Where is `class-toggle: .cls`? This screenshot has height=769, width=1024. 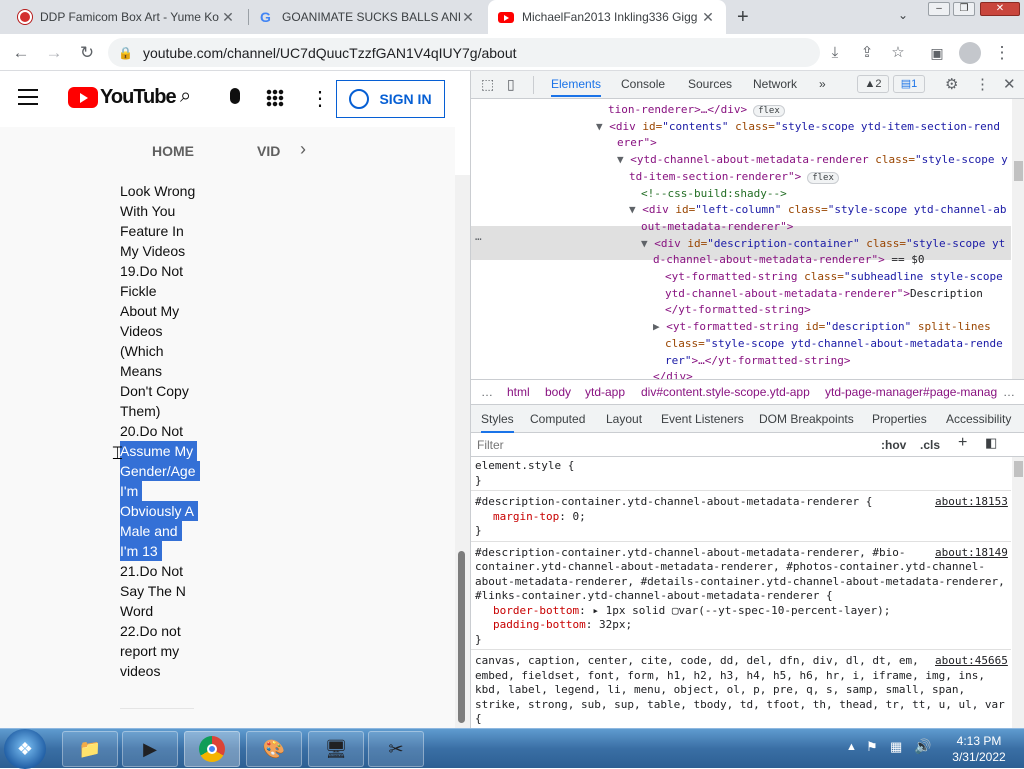
class-toggle: .cls is located at coordinates (930, 445).